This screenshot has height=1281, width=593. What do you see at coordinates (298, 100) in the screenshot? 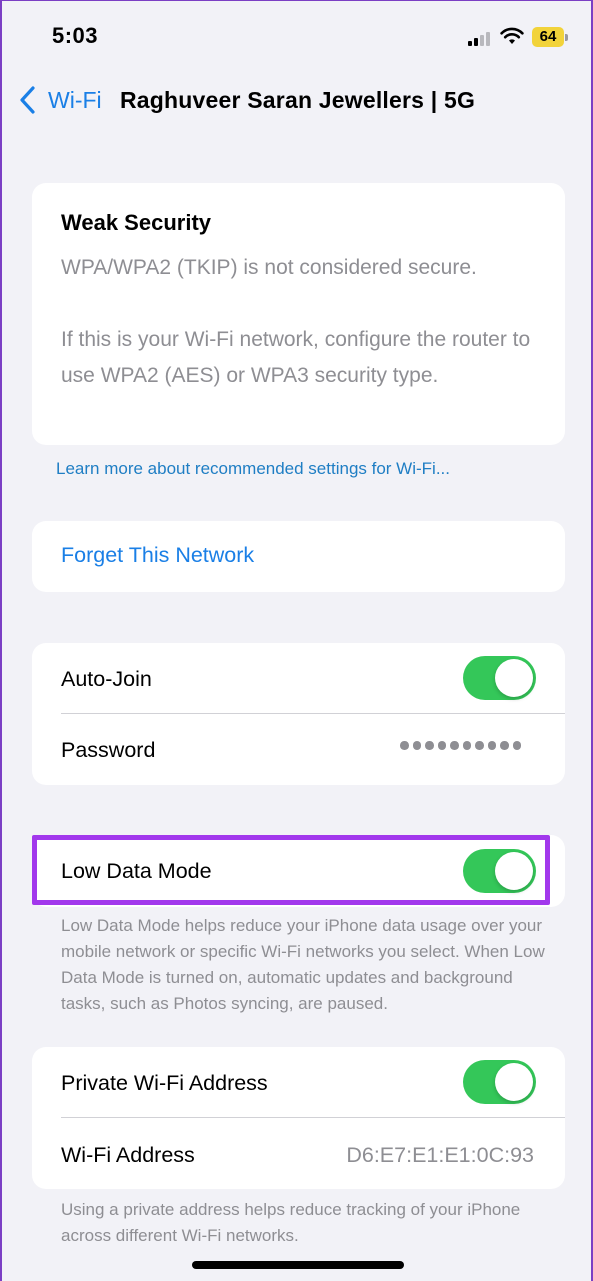
I see `page-title: Raghuveer Saran Jewellers | 5G` at bounding box center [298, 100].